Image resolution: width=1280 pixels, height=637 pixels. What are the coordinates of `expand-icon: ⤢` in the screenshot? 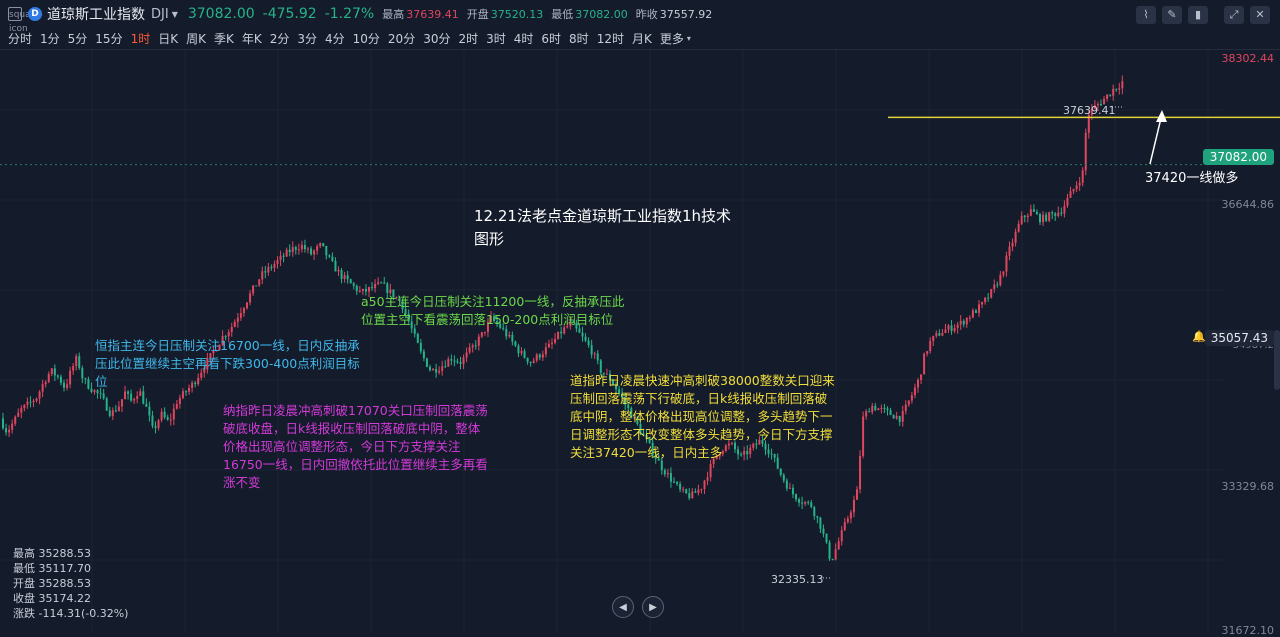 It's located at (1234, 15).